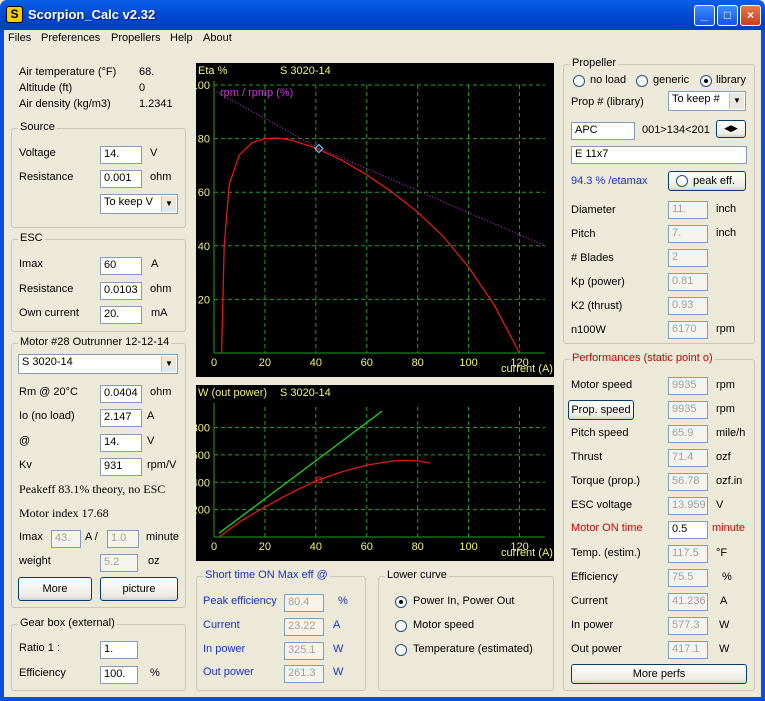  What do you see at coordinates (139, 204) in the screenshot?
I see `source-mode-select: To keep V ▼` at bounding box center [139, 204].